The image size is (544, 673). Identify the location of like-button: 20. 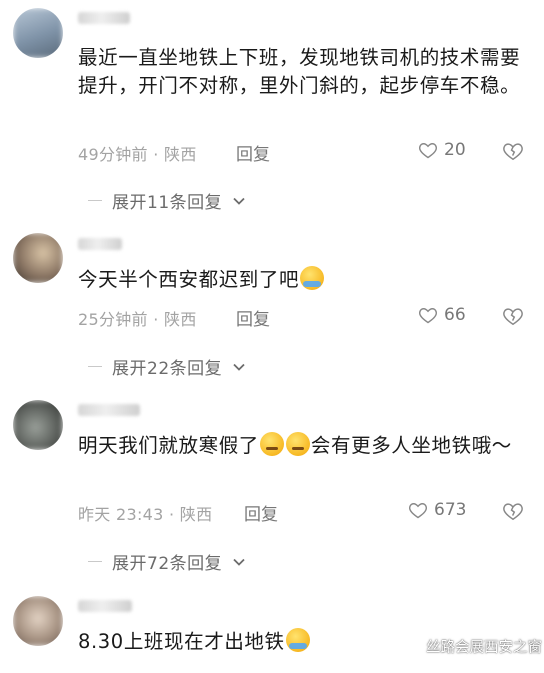
(442, 150).